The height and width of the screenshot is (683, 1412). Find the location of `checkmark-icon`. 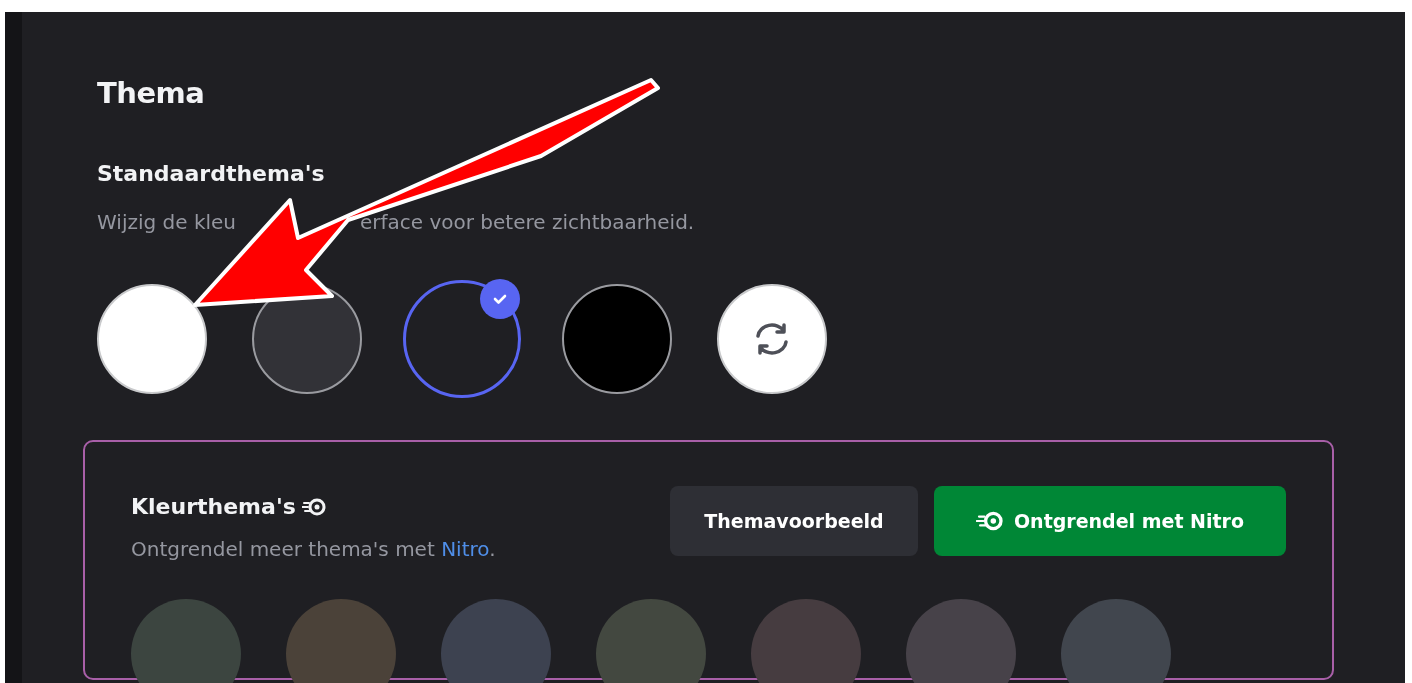

checkmark-icon is located at coordinates (500, 299).